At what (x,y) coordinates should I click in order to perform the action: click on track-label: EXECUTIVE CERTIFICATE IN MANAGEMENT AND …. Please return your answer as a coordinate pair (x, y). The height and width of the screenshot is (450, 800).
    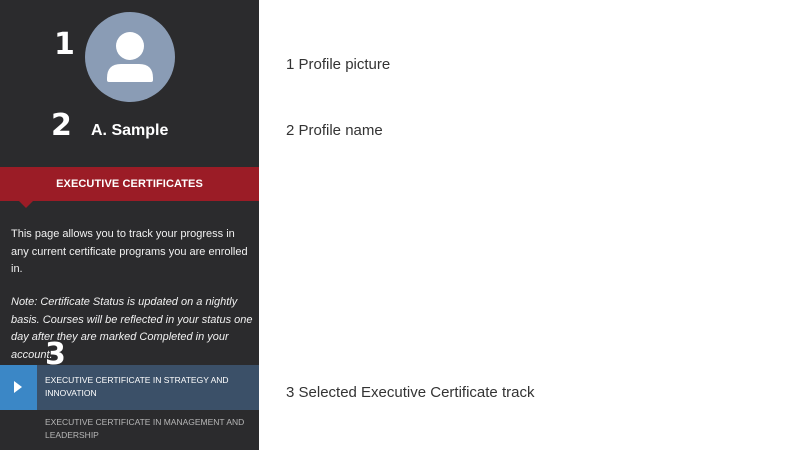
    Looking at the image, I should click on (145, 428).